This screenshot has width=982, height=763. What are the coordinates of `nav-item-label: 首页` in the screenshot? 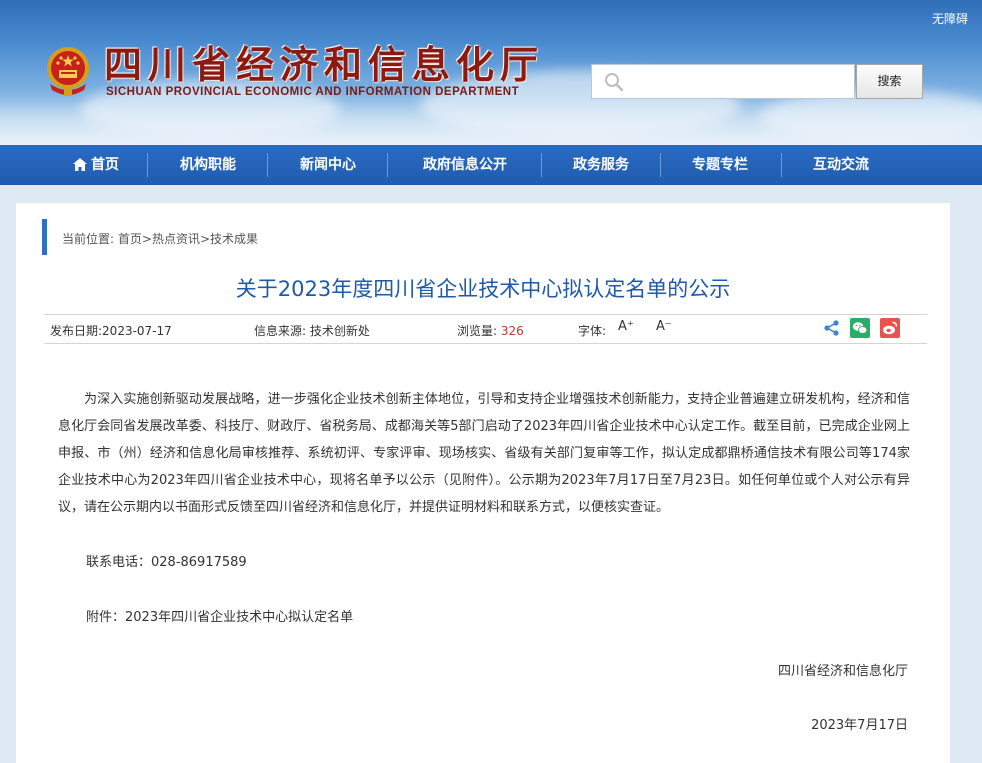 It's located at (105, 165).